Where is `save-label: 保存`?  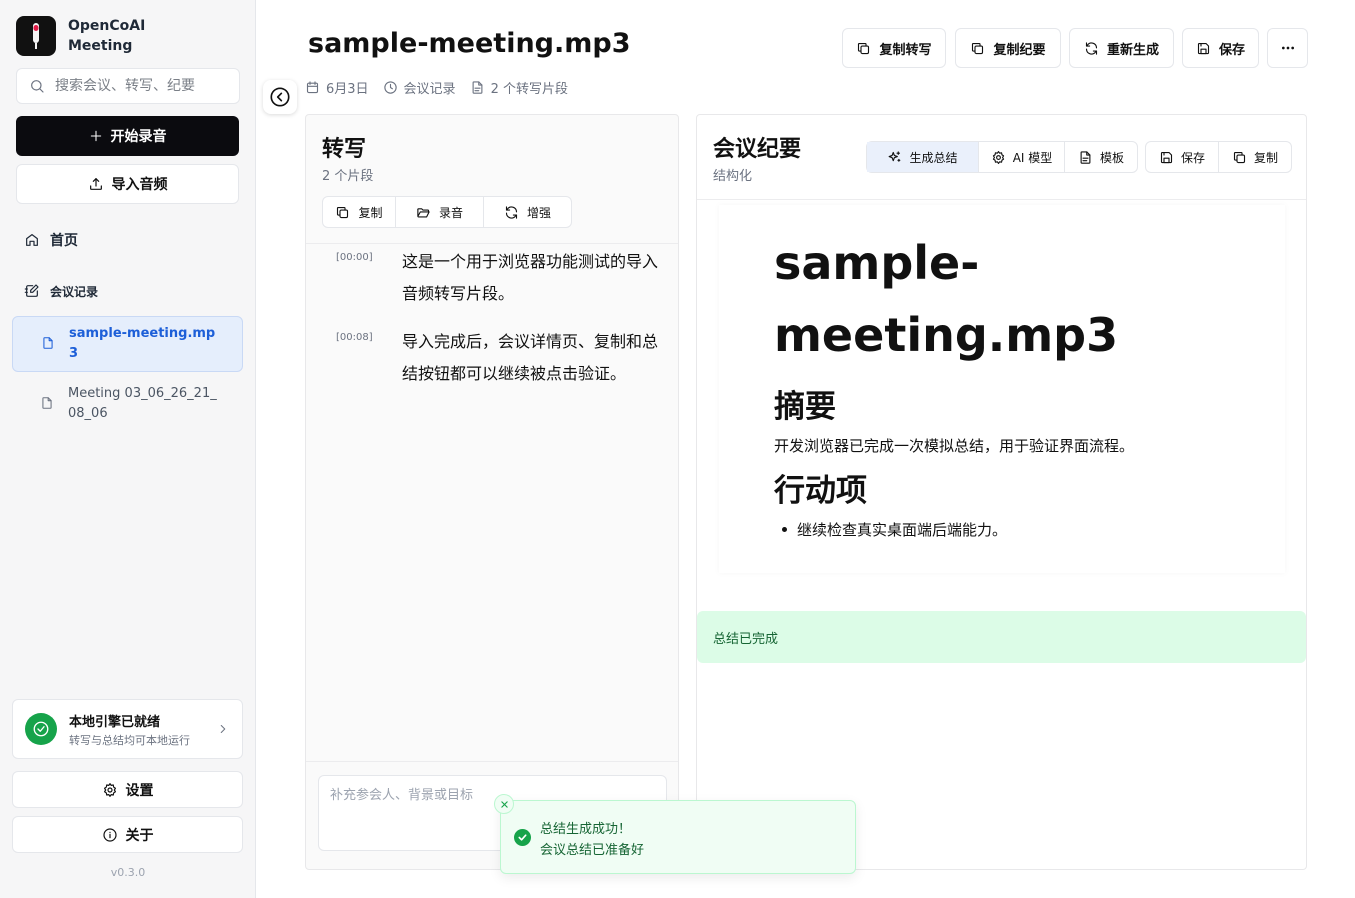 save-label: 保存 is located at coordinates (1231, 50).